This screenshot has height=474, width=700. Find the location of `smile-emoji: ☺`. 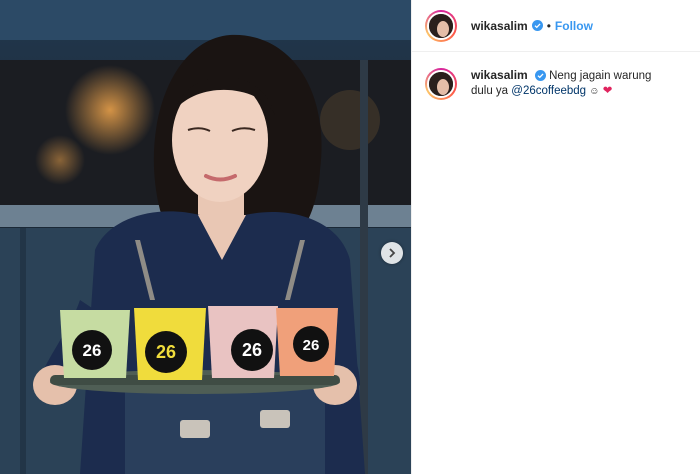

smile-emoji: ☺ is located at coordinates (594, 91).